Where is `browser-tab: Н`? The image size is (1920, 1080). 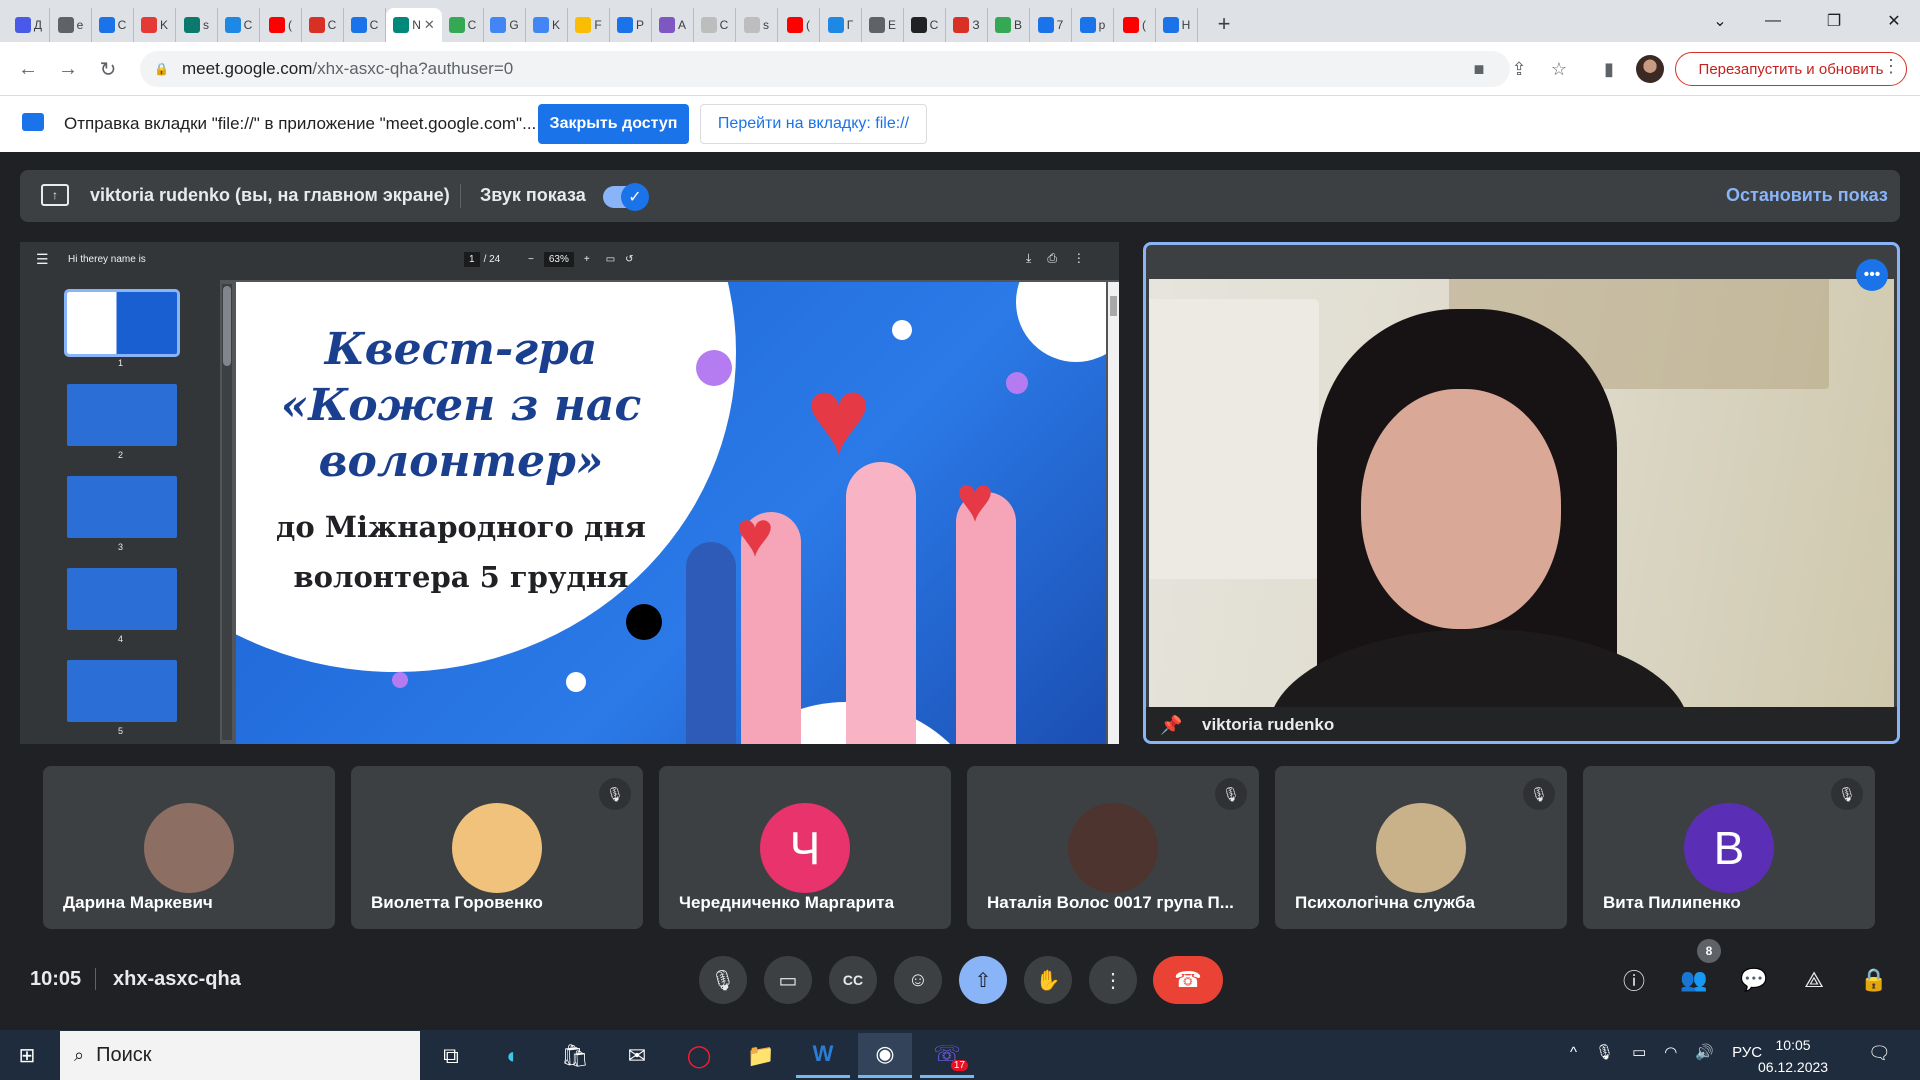
browser-tab: Н is located at coordinates (1177, 25).